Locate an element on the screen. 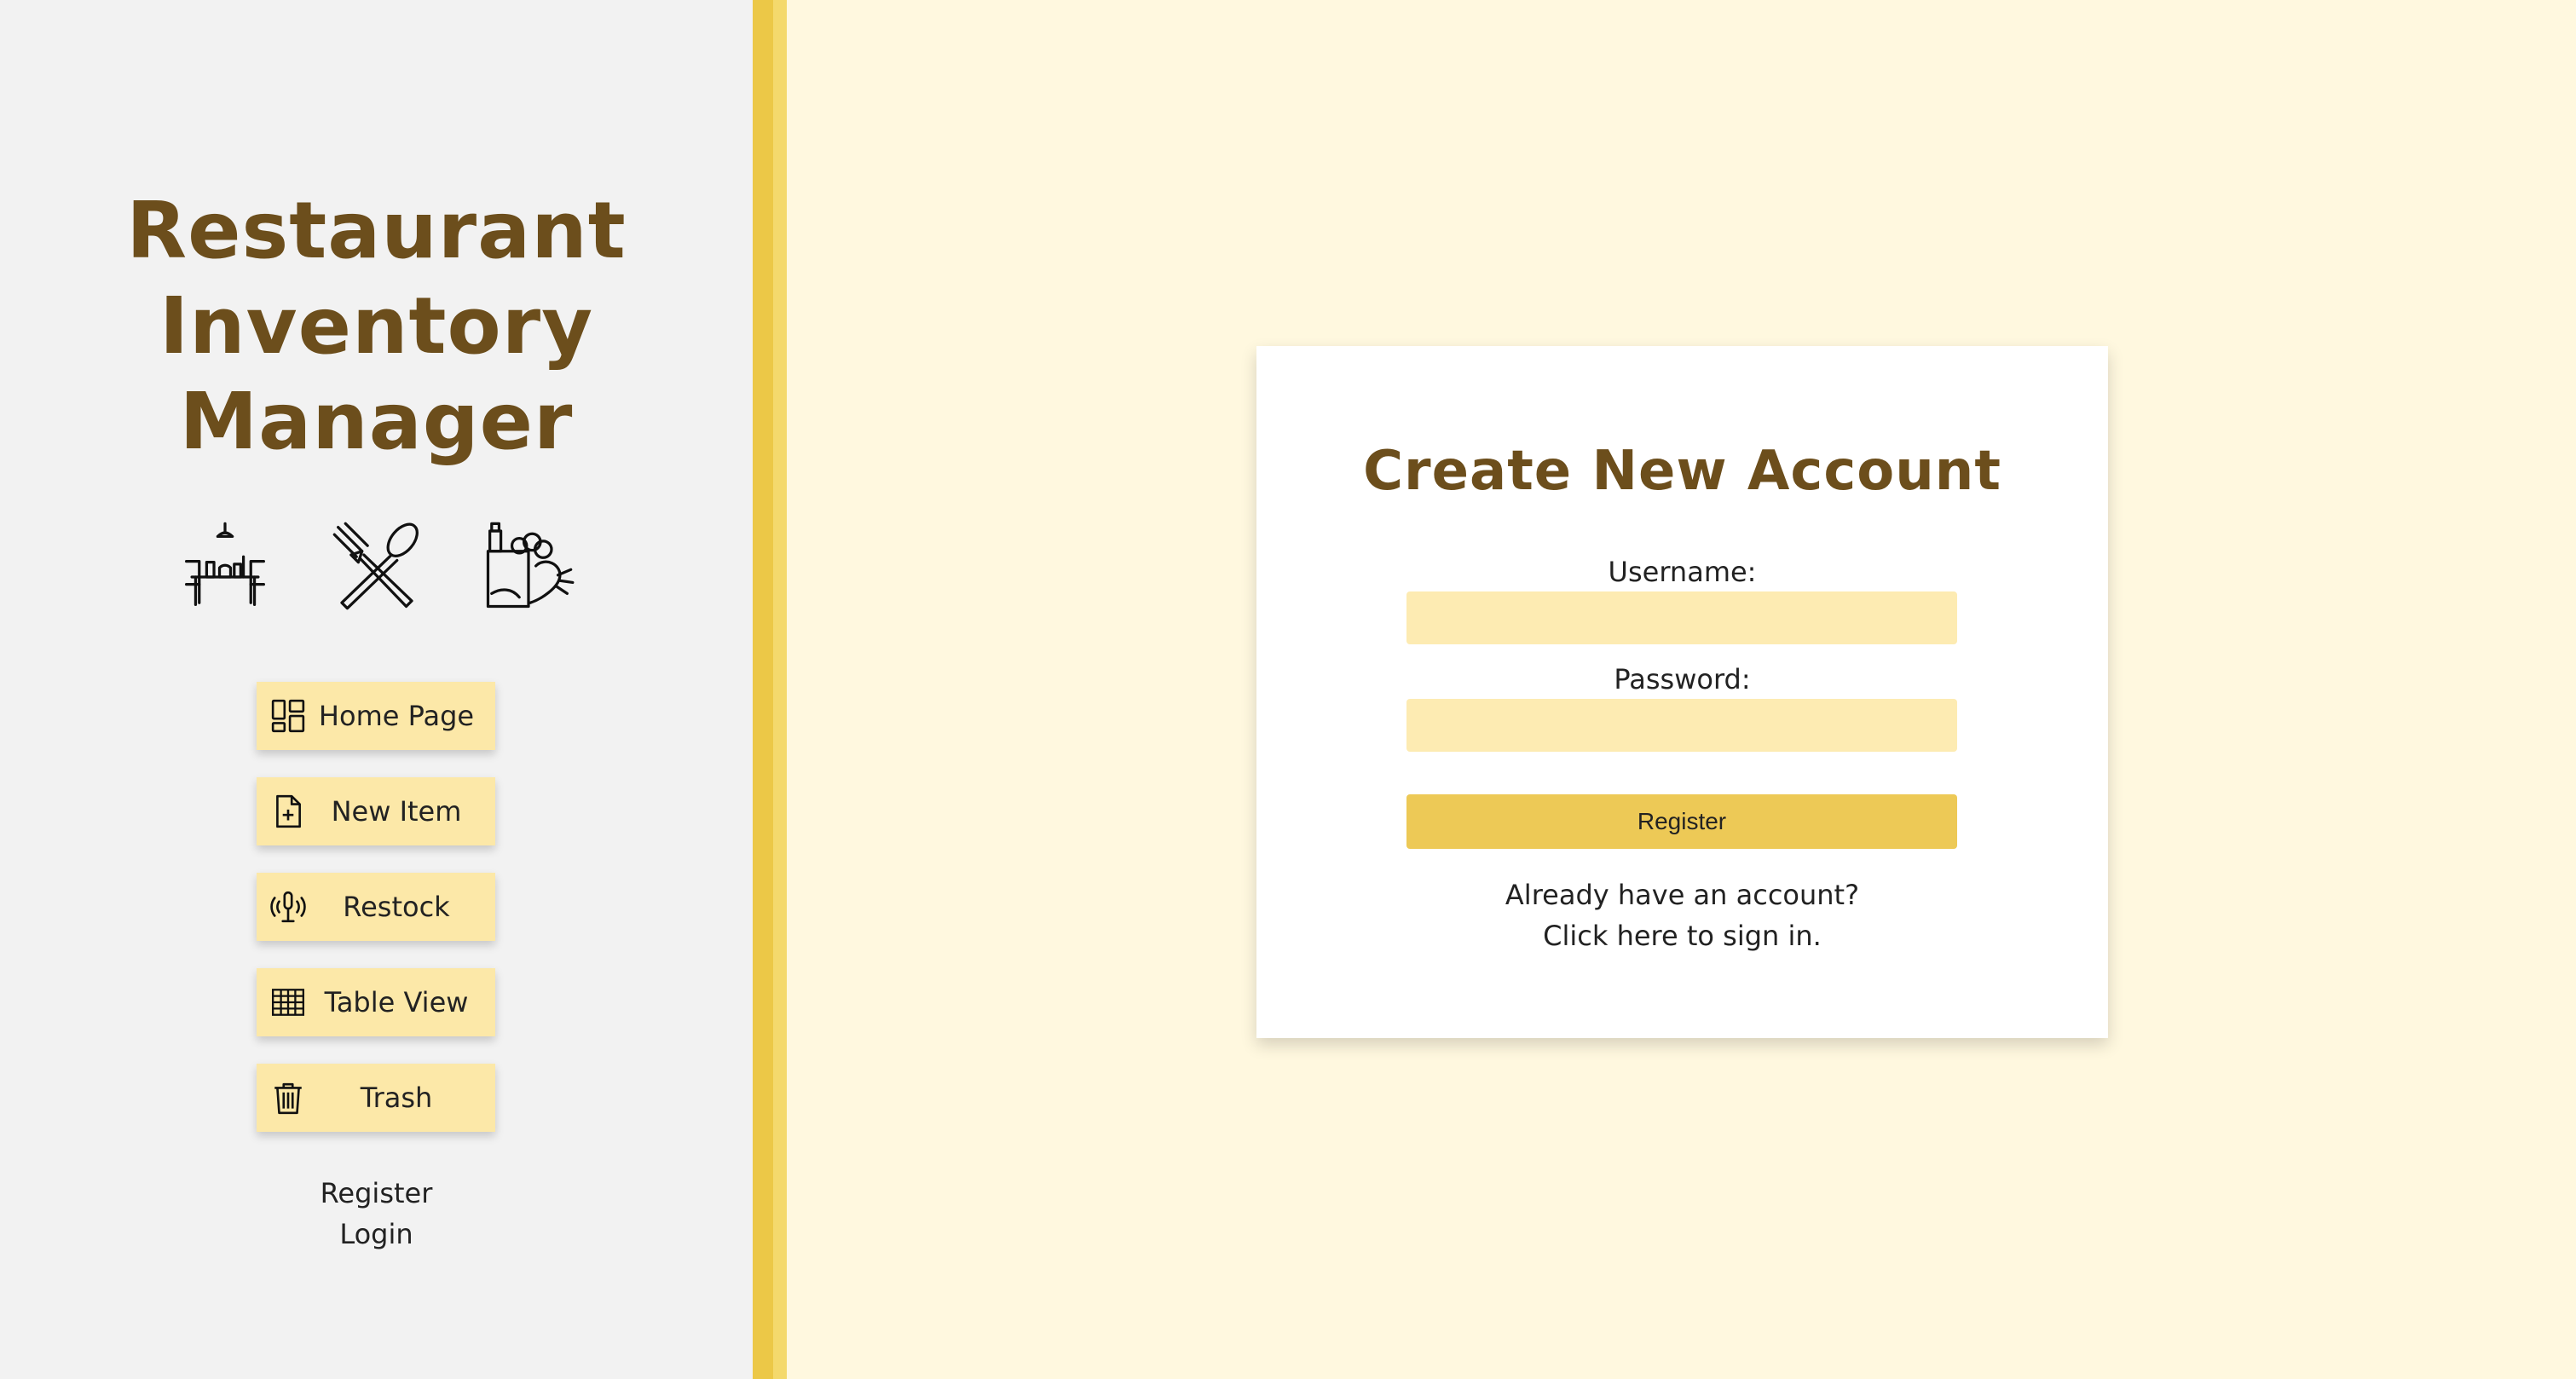 This screenshot has width=2576, height=1379. nav-new-item-button: New Item is located at coordinates (376, 811).